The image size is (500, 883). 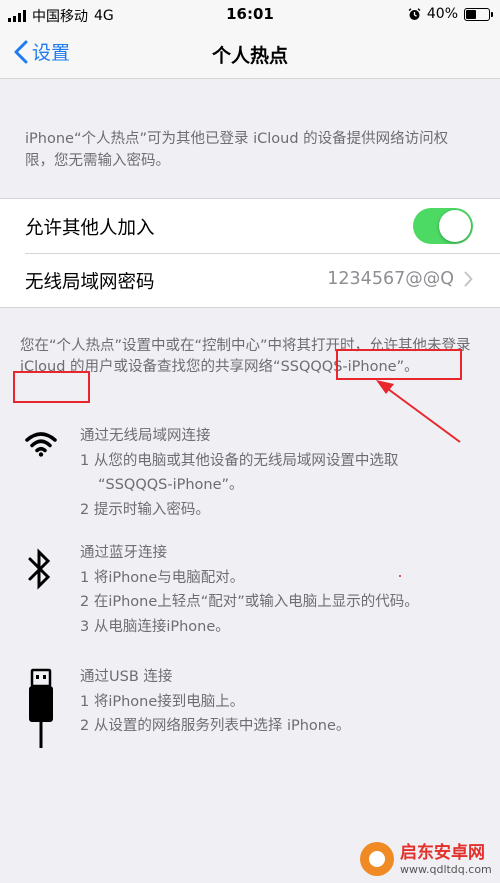 What do you see at coordinates (414, 13) in the screenshot?
I see `alarm-icon` at bounding box center [414, 13].